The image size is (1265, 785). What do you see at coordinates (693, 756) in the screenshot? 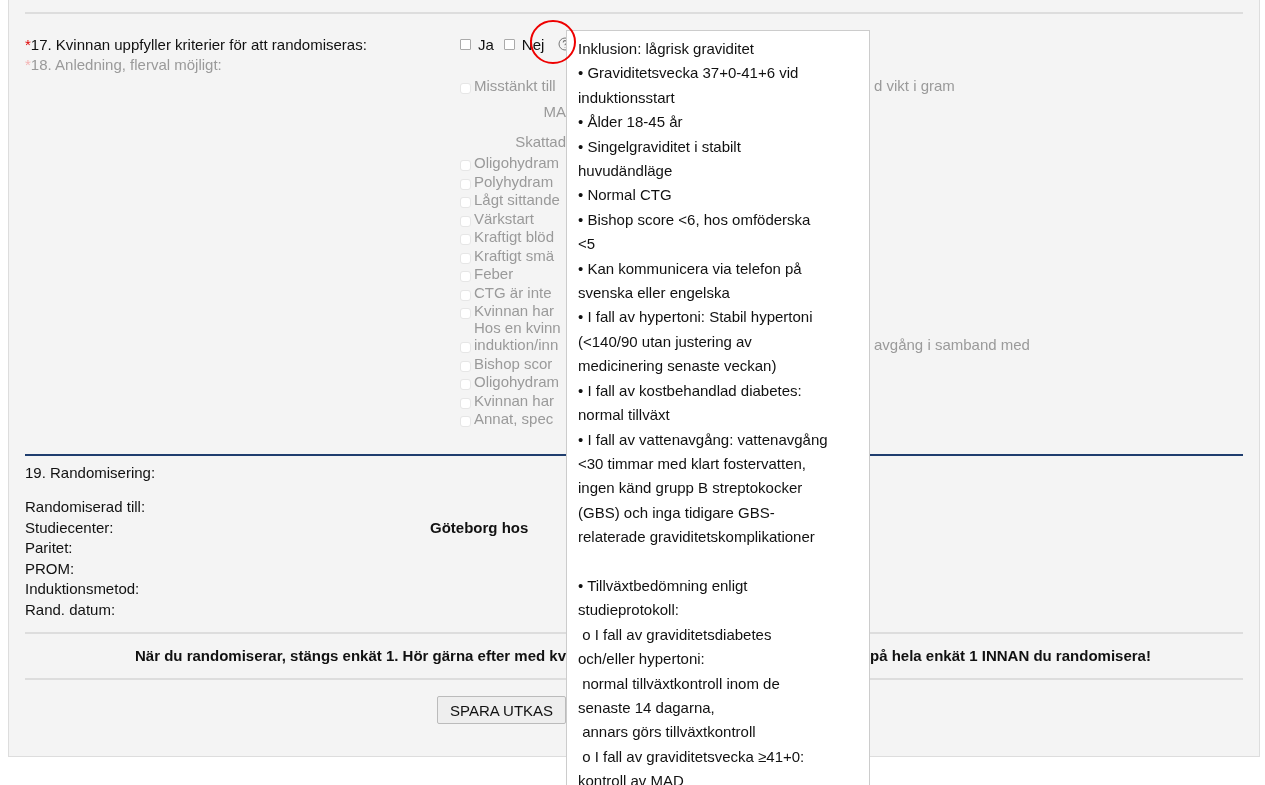
I see `tooltip-line: o I fall av graviditetsvecka ≥41+0:` at bounding box center [693, 756].